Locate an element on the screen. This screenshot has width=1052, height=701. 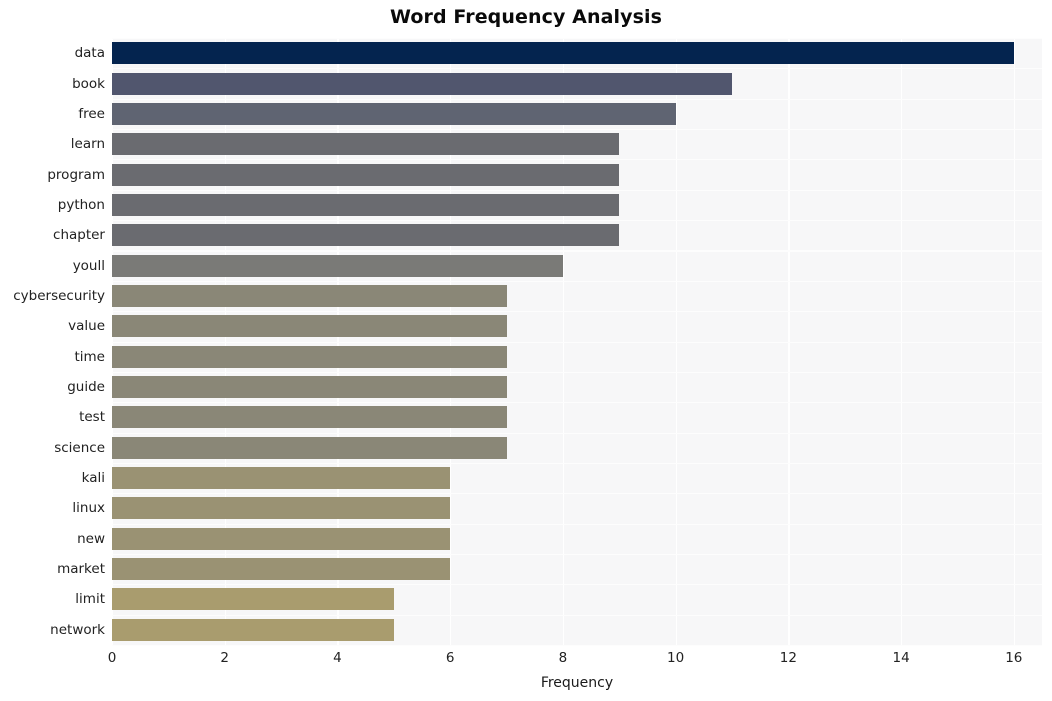
x-tick-label: 0 is located at coordinates (112, 658).